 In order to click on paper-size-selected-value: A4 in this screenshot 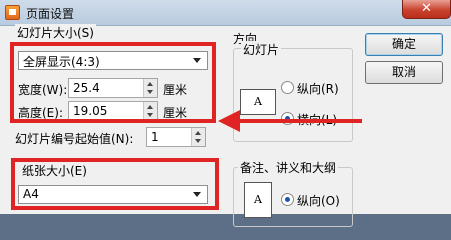, I will do `click(31, 194)`.